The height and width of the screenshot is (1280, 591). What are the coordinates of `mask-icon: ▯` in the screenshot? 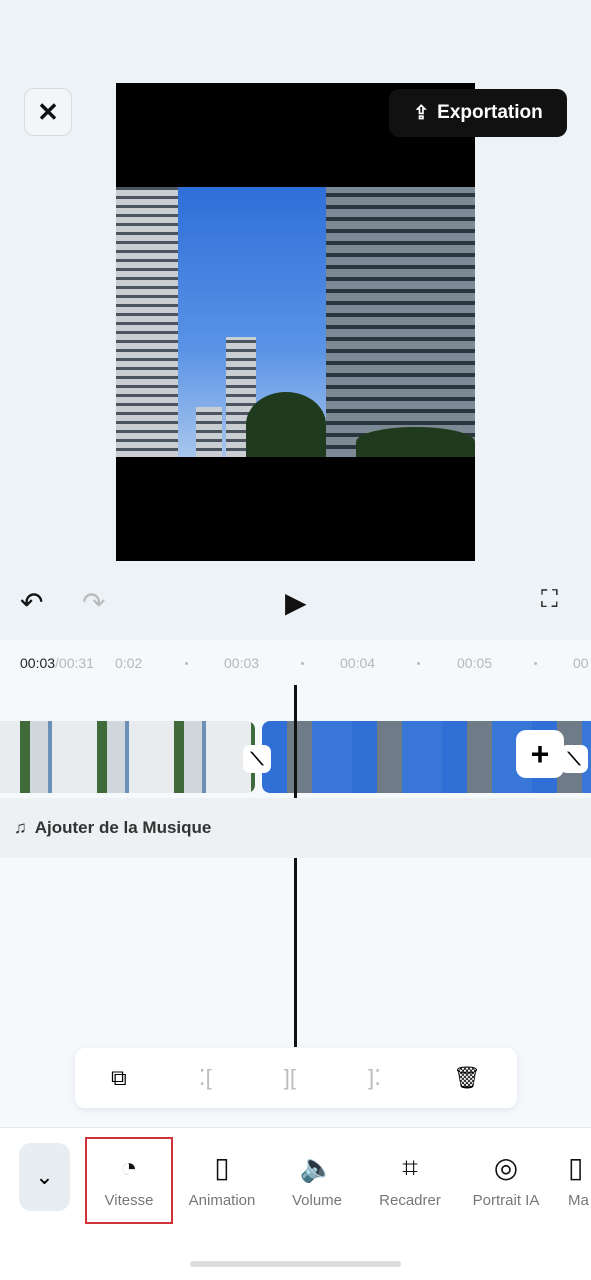 It's located at (576, 1167).